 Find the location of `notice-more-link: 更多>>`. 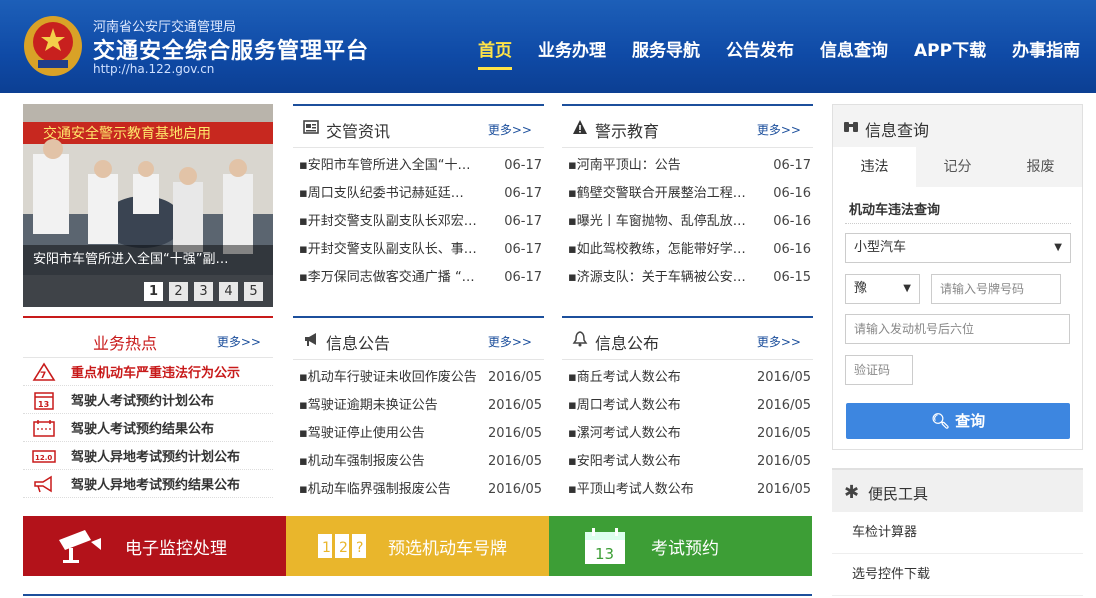

notice-more-link: 更多>> is located at coordinates (510, 341).